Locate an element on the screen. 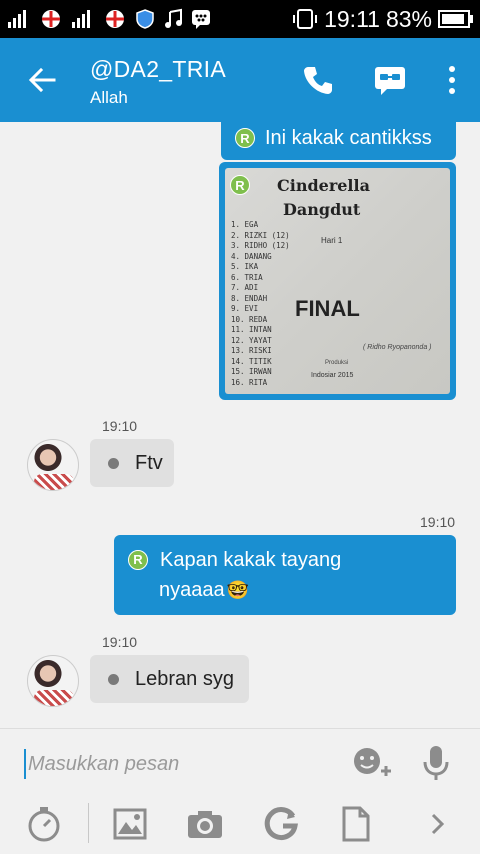 The height and width of the screenshot is (854, 480). photo-title-line2: Dangdut is located at coordinates (322, 209).